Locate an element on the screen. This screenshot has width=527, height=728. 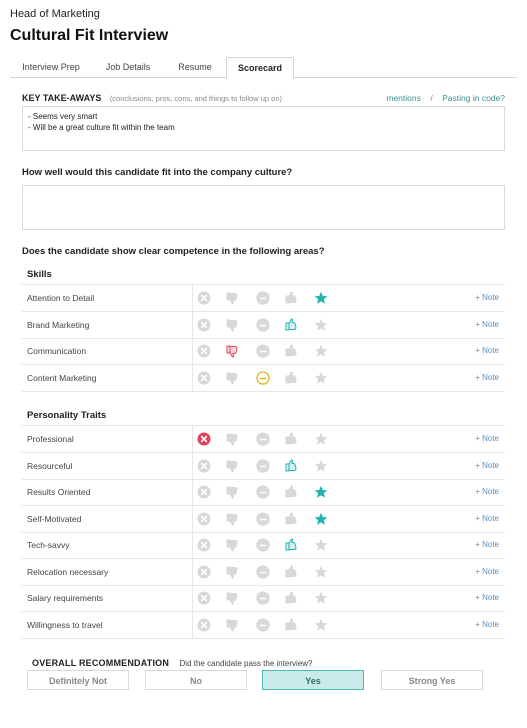
mentions-link: mentions is located at coordinates (403, 98).